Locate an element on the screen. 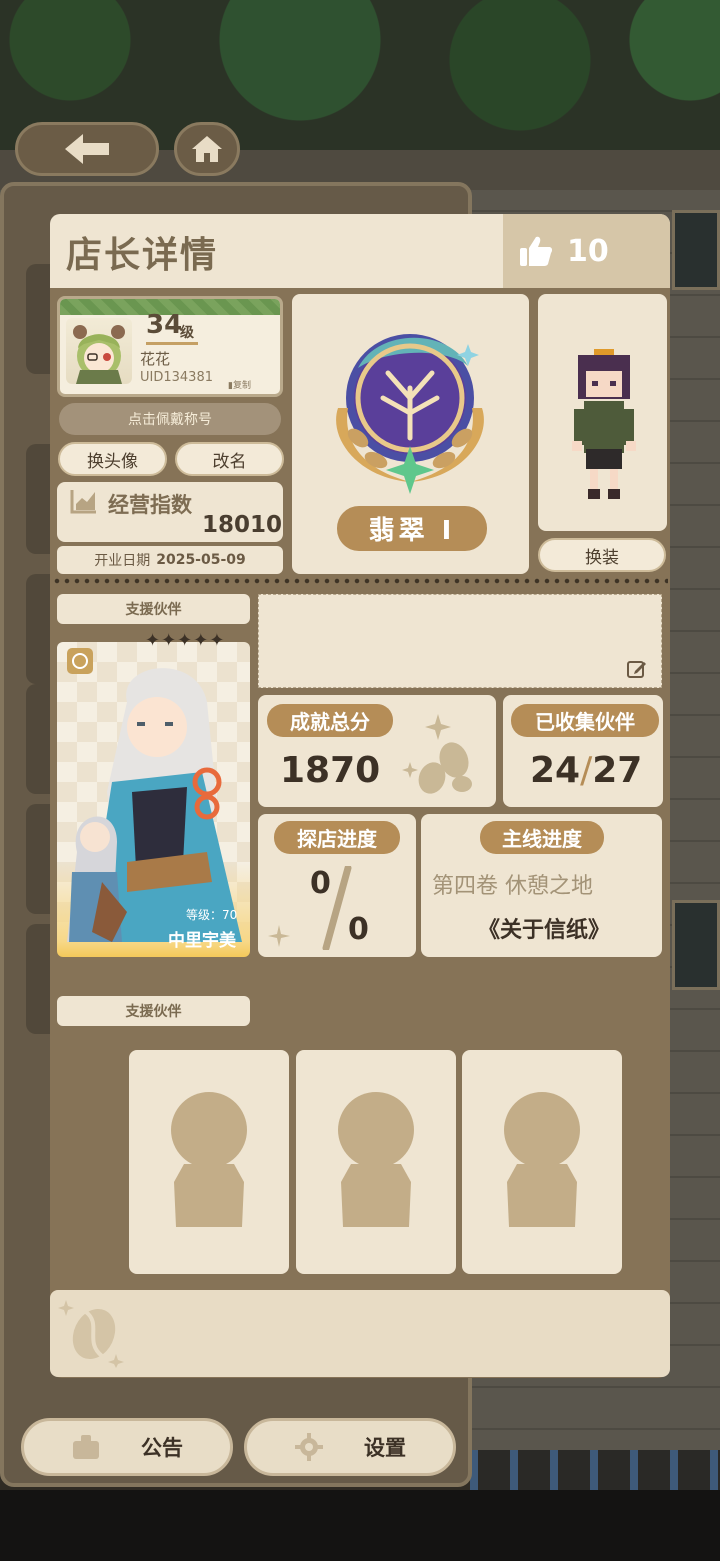 Image resolution: width=720 pixels, height=1561 pixels. username: 花花 is located at coordinates (155, 359).